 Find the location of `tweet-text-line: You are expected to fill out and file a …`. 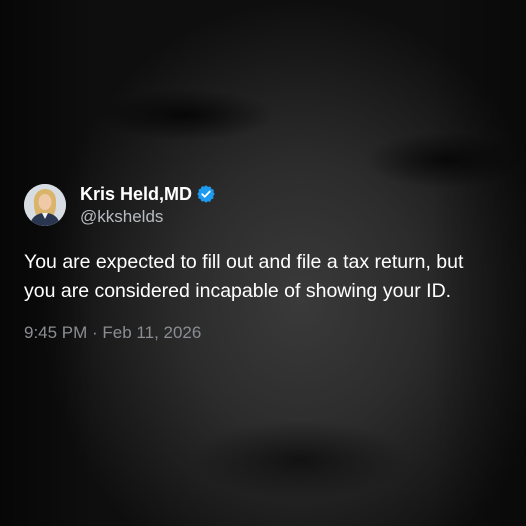

tweet-text-line: You are expected to fill out and file a … is located at coordinates (244, 262).